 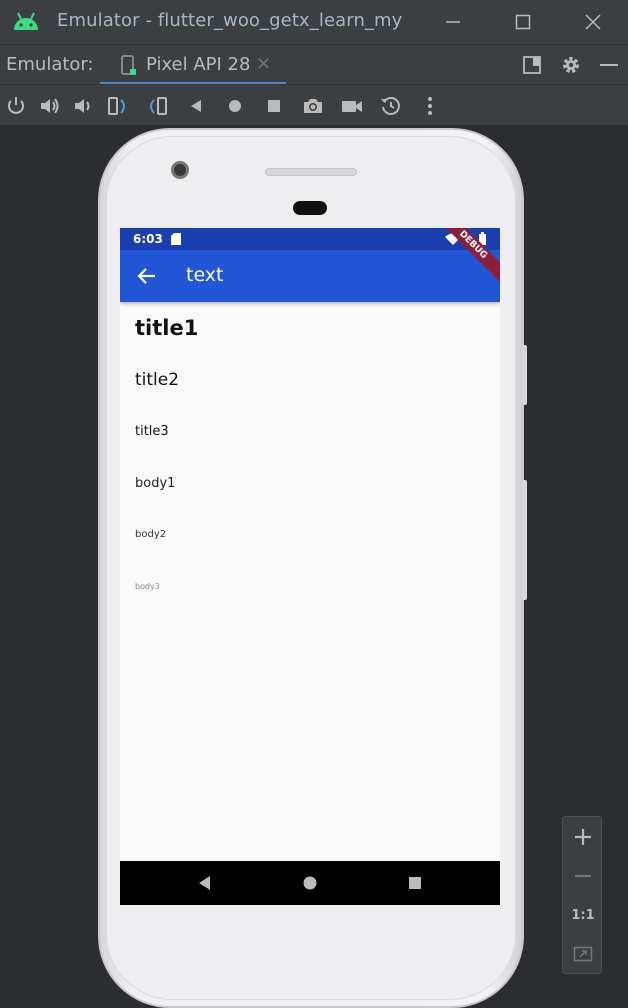 What do you see at coordinates (151, 534) in the screenshot?
I see `body2-text: body2` at bounding box center [151, 534].